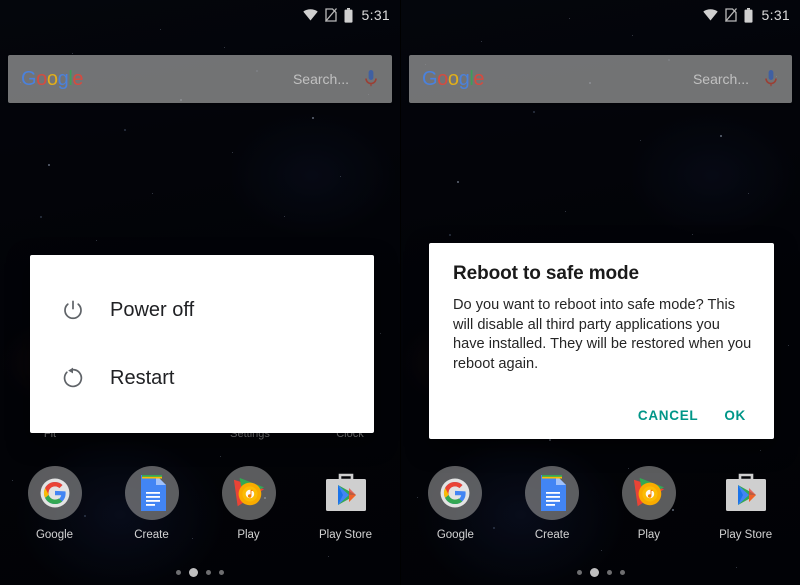 This screenshot has height=585, width=800. I want to click on restart-icon, so click(73, 378).